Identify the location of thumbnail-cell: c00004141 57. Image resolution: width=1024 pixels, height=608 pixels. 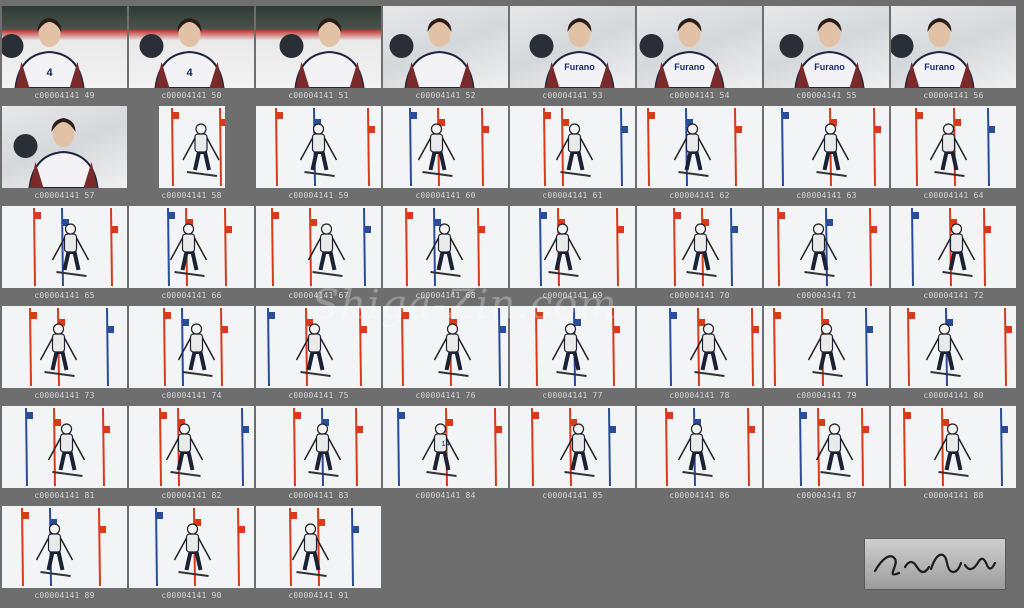
(64, 156).